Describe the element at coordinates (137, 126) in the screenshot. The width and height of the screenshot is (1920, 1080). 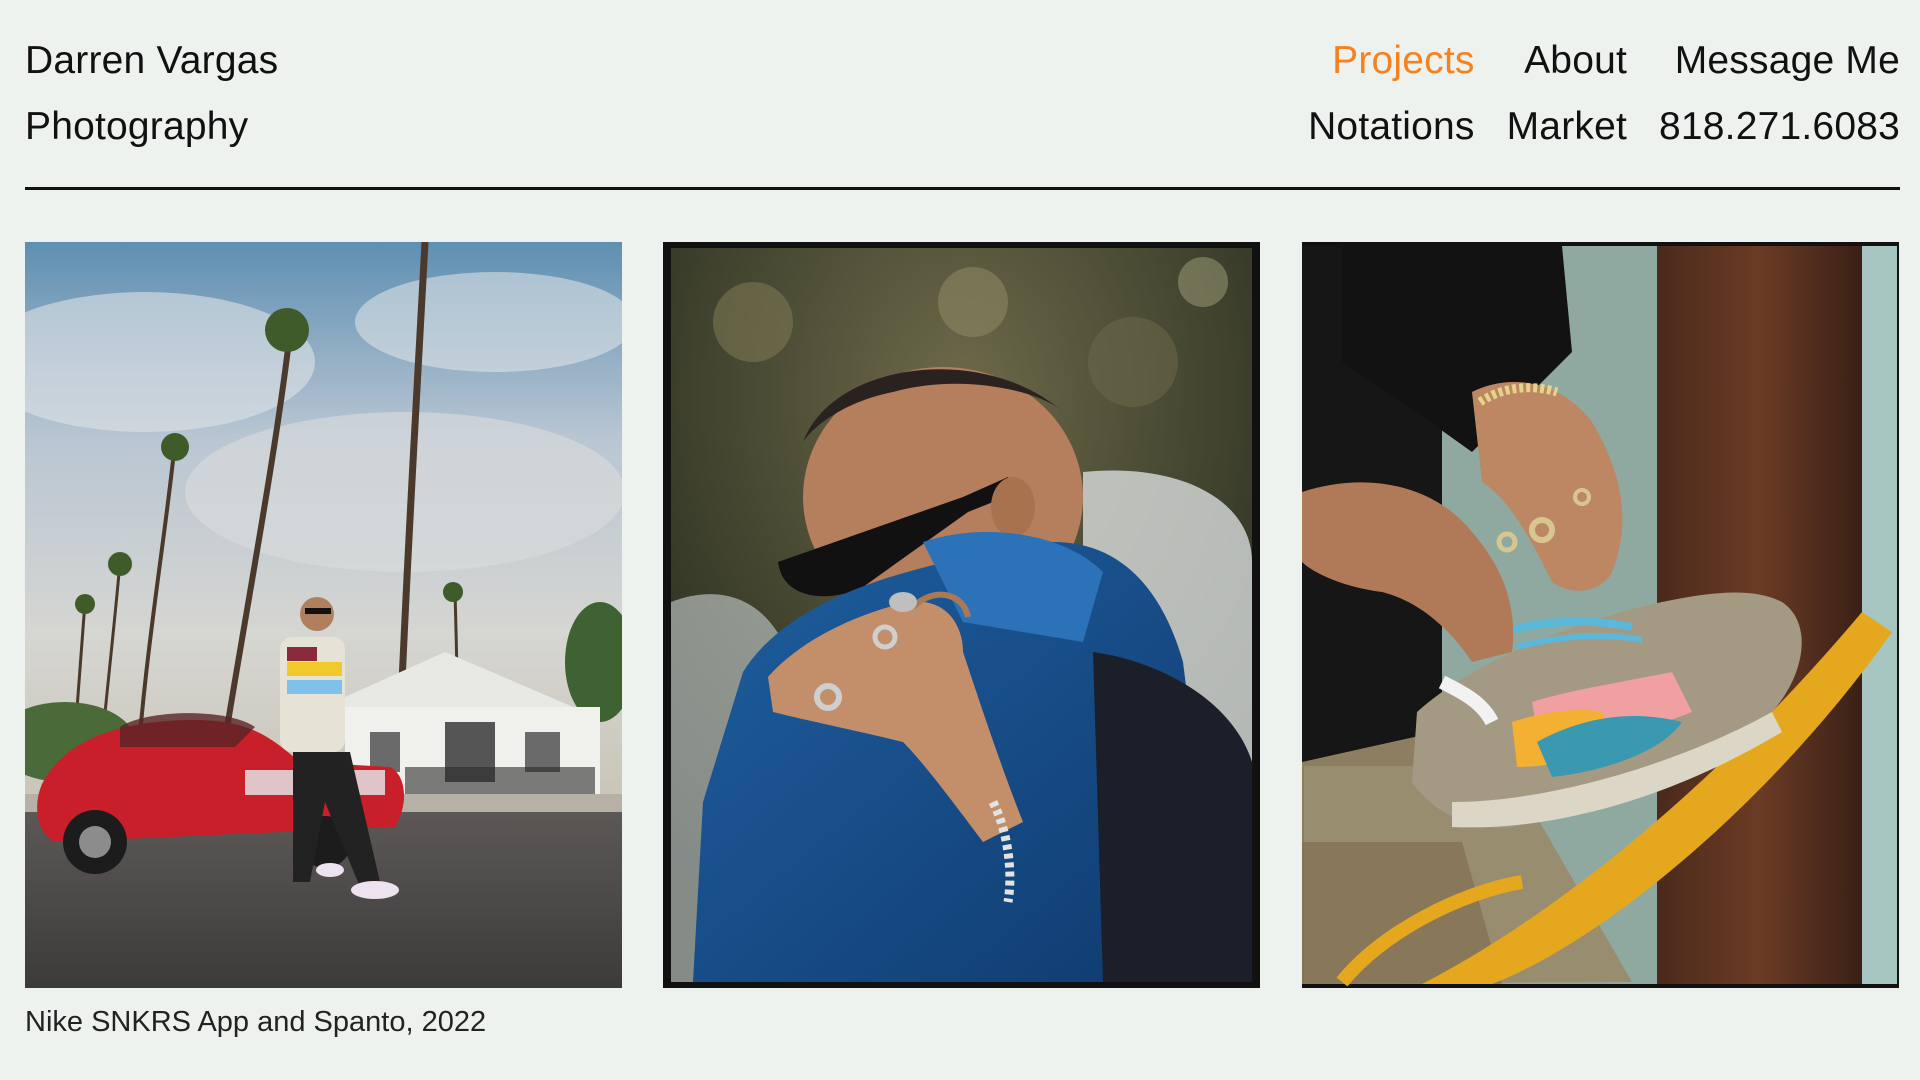
I see `brand-title-line-2: Photography` at that location.